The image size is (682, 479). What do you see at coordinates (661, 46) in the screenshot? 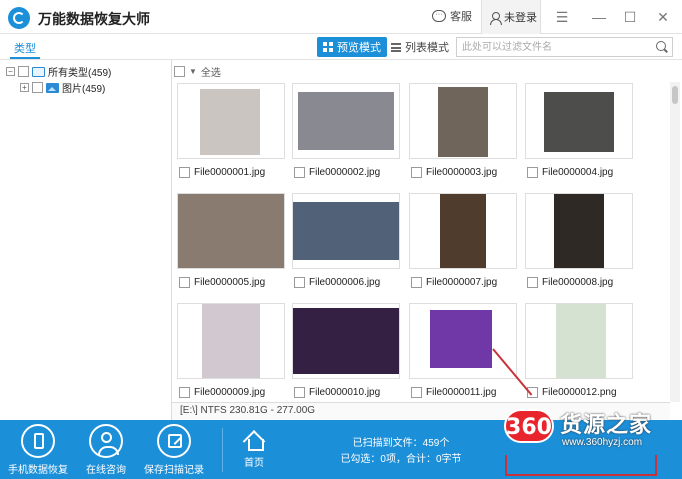
I see `search-icon` at bounding box center [661, 46].